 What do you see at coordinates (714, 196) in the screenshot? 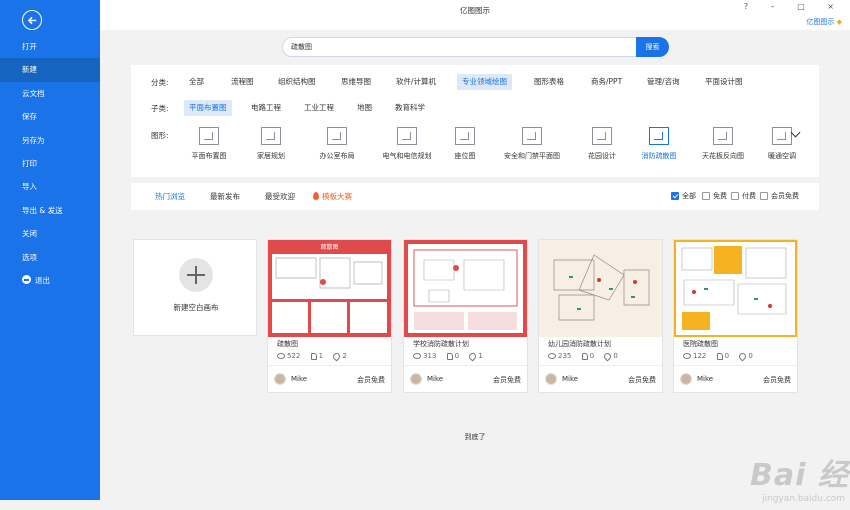
I see `checkbox-free: 免费` at bounding box center [714, 196].